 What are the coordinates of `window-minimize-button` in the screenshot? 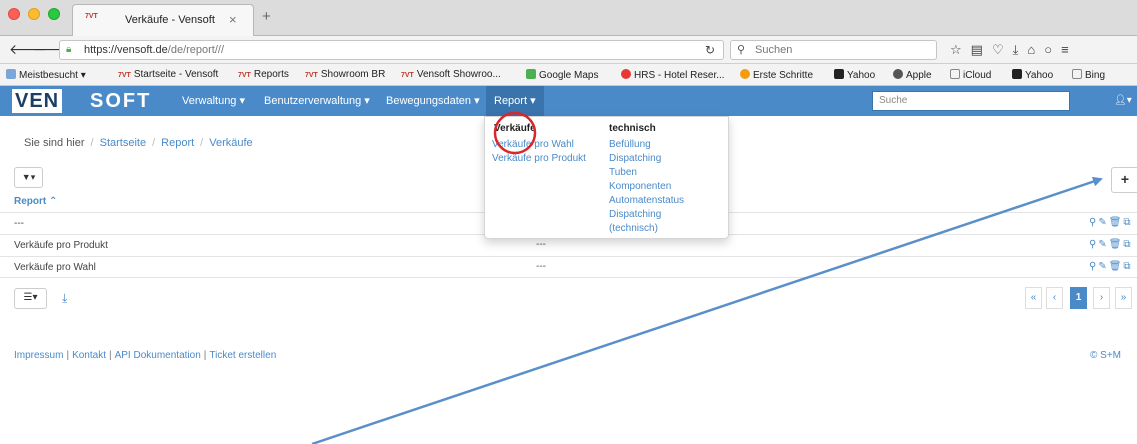 It's located at (34, 14).